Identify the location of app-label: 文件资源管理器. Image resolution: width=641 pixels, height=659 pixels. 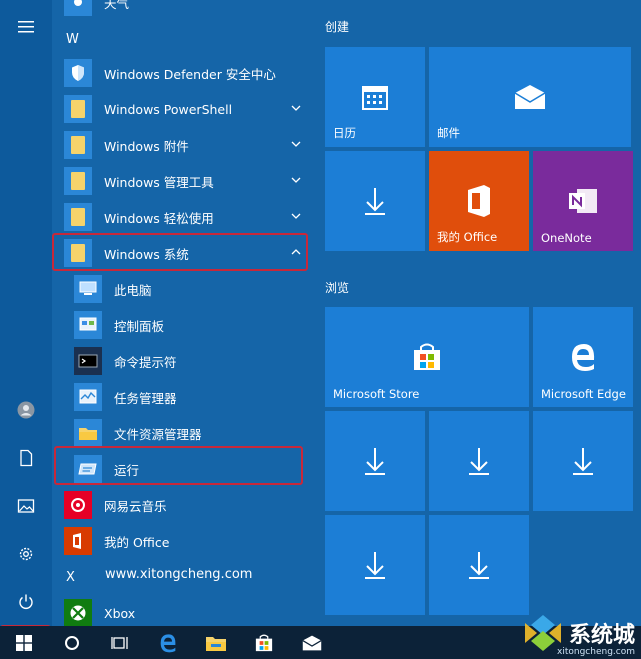
(158, 434).